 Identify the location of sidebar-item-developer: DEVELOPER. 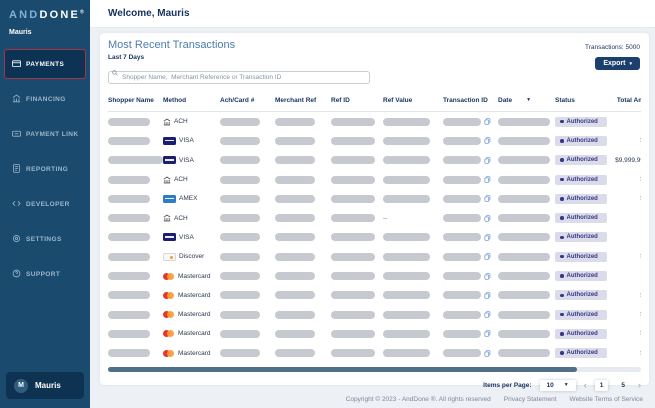
(45, 204).